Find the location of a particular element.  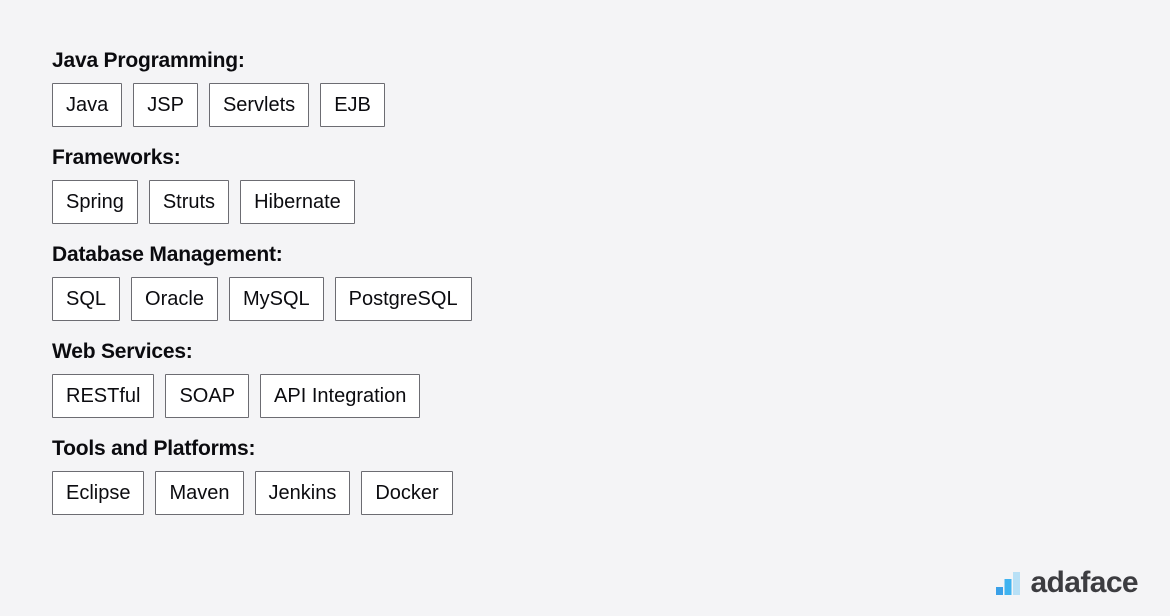

skill-chip-row: Eclipse Maven Jenkins Docker is located at coordinates (582, 493).